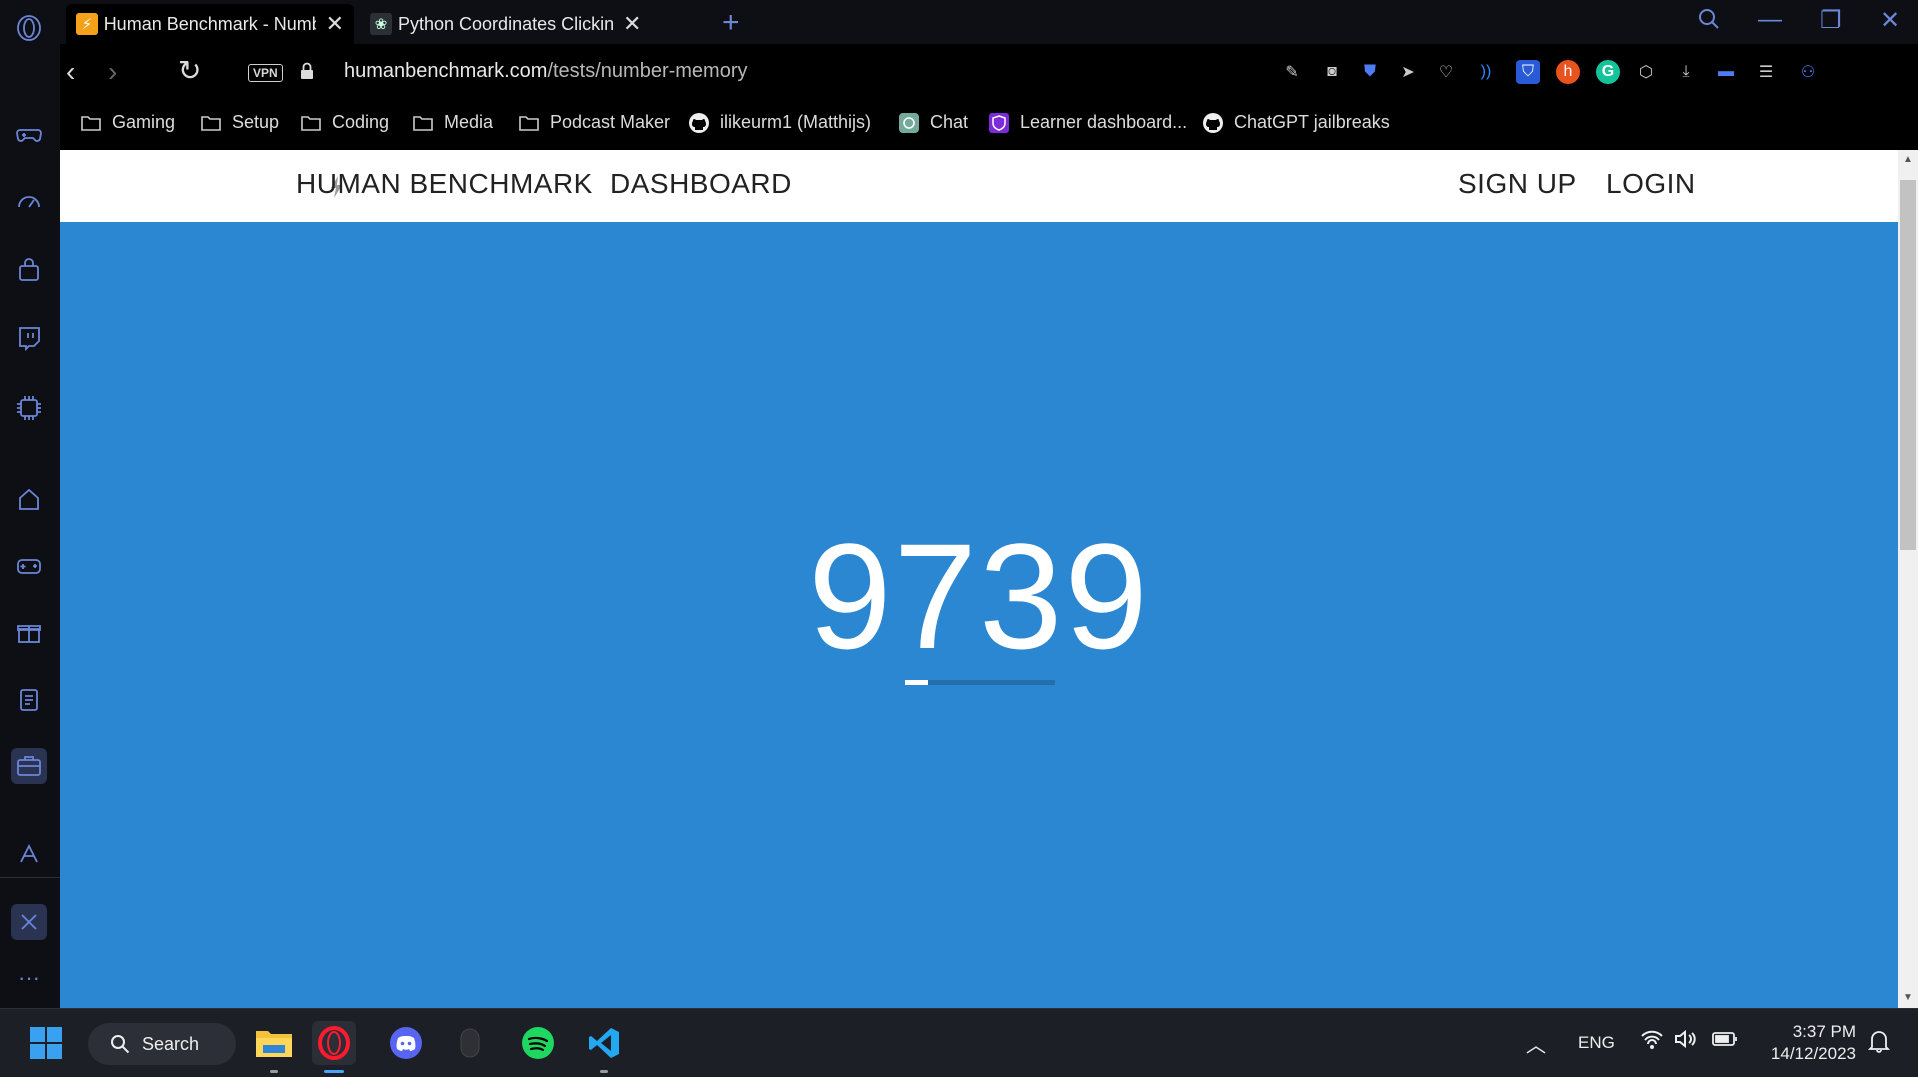 This screenshot has height=1077, width=1918. Describe the element at coordinates (1536, 1043) in the screenshot. I see `show-hidden-icons-chevron-icon: ︿` at that location.